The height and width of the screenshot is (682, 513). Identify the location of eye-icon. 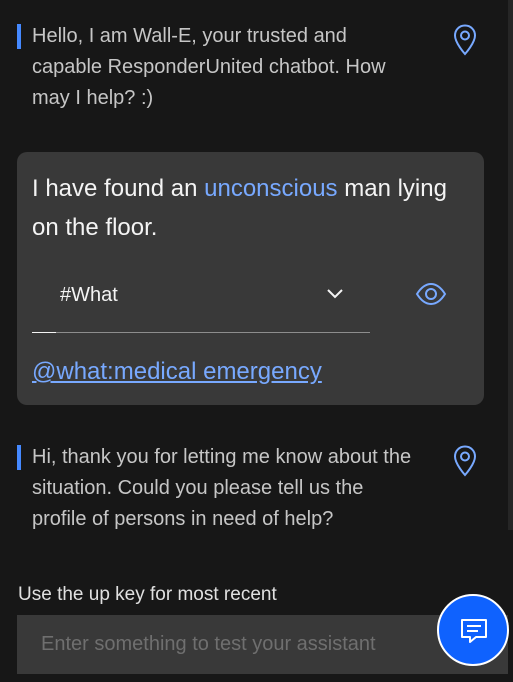
(431, 294).